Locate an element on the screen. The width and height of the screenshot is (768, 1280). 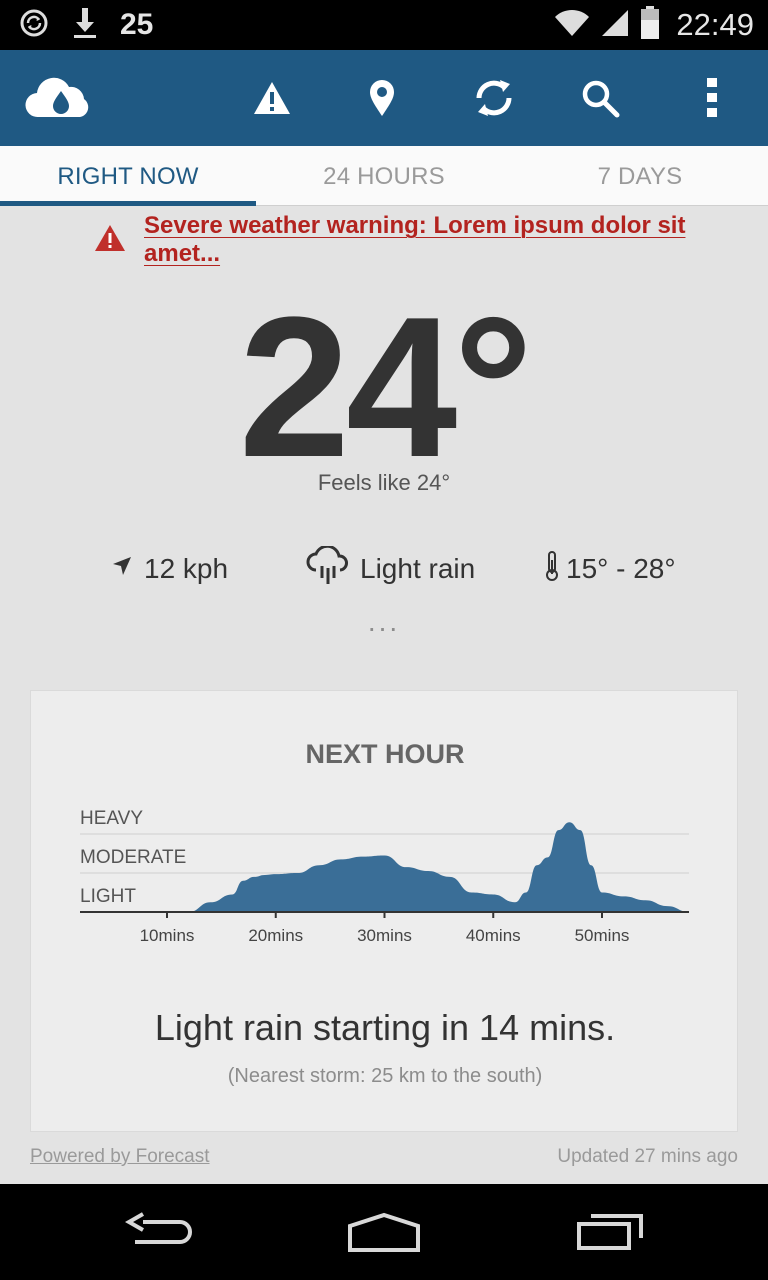
download-icon is located at coordinates (85, 25).